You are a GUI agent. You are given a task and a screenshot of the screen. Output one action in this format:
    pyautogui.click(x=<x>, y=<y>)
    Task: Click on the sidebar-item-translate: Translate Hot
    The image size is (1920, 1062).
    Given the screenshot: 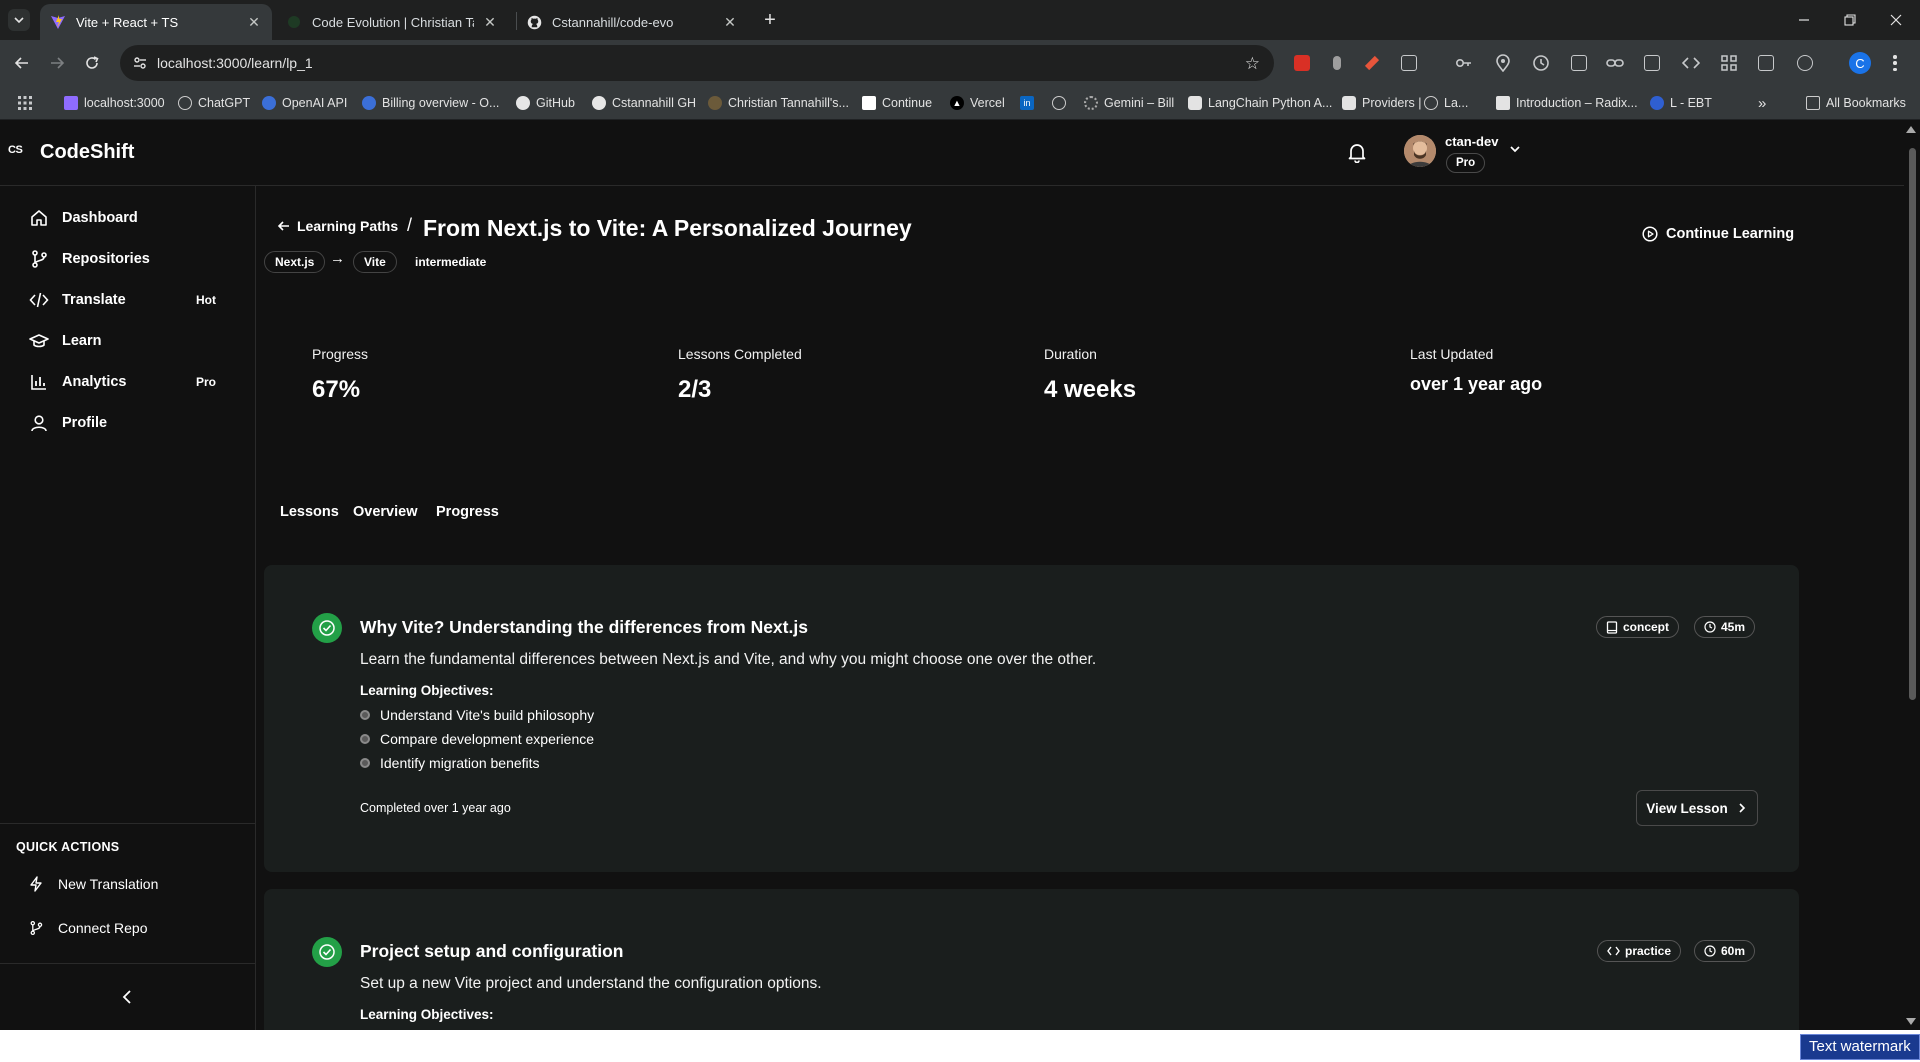 What is the action you would take?
    pyautogui.click(x=128, y=300)
    